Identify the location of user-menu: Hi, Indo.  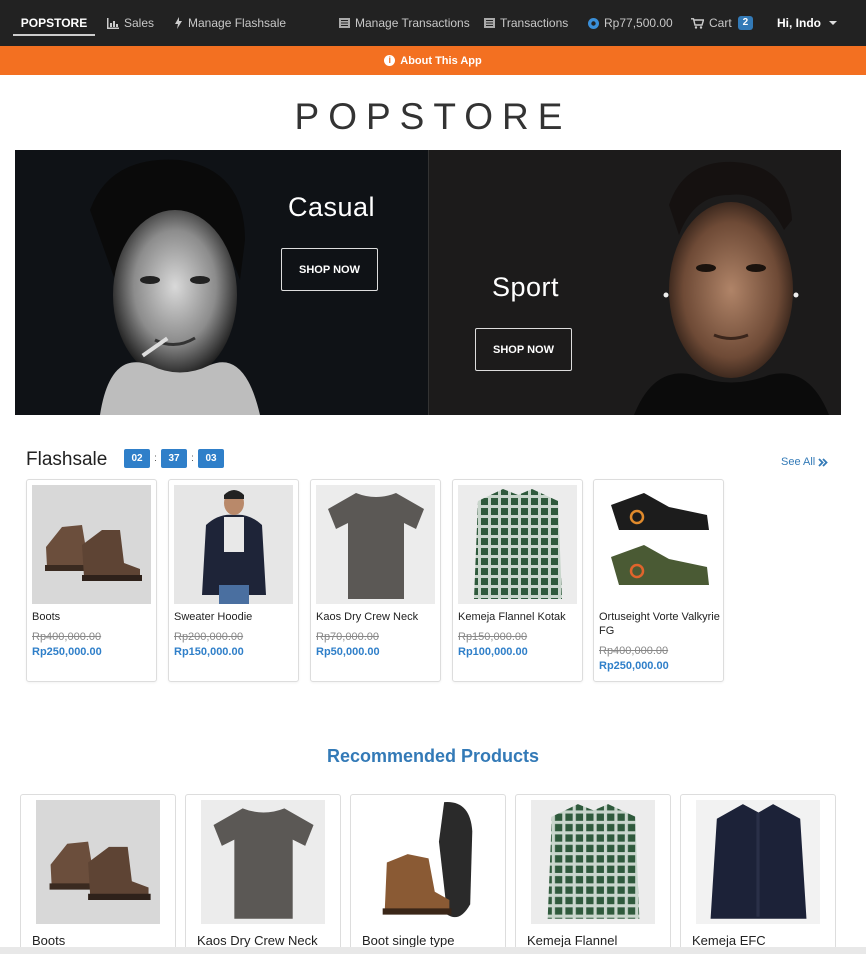
(807, 23).